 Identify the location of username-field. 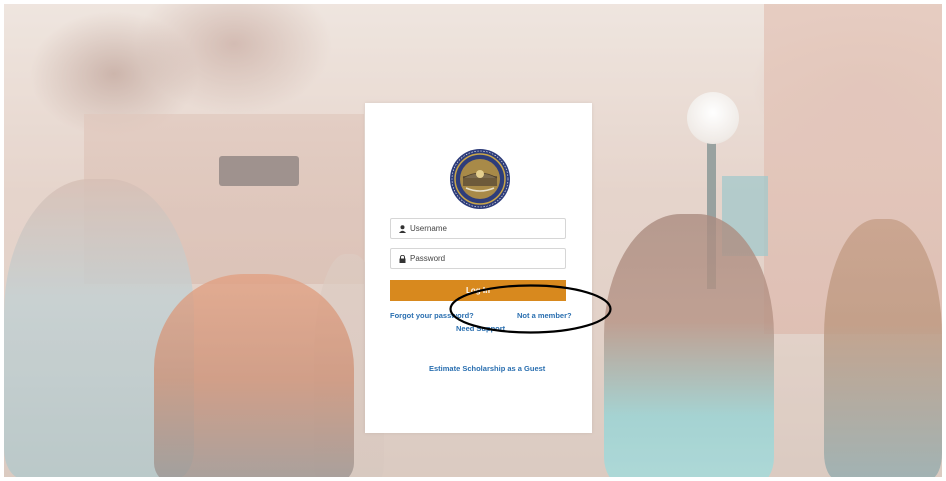
(478, 228).